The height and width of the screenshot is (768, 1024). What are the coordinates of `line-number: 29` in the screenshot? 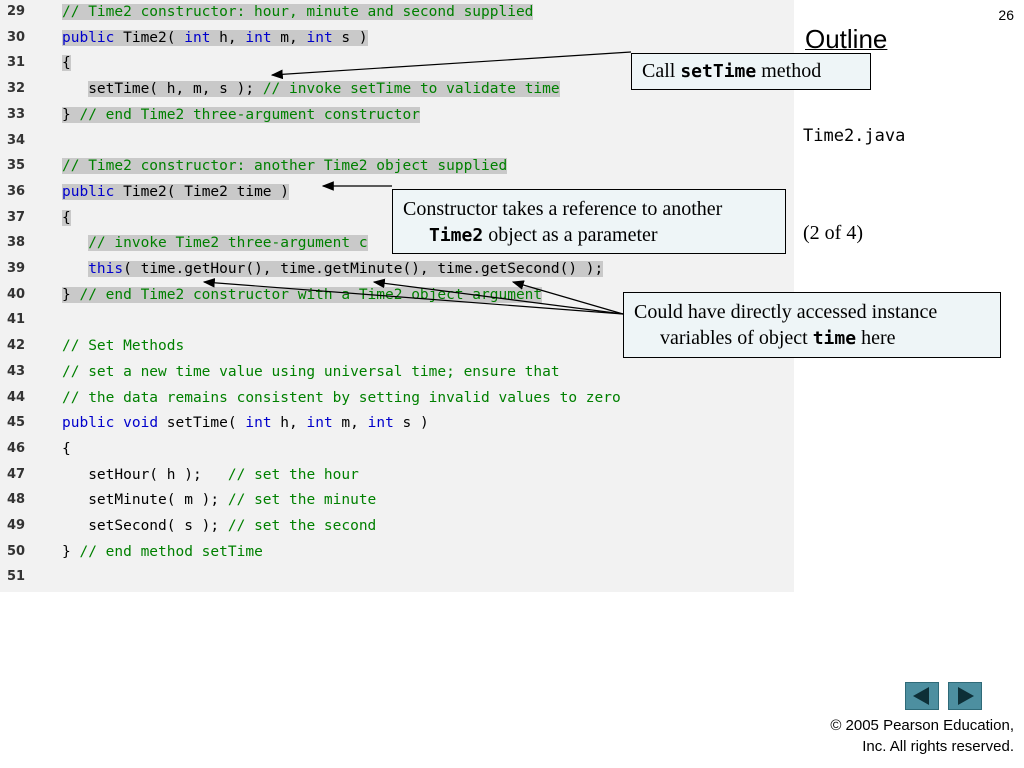 It's located at (16, 11).